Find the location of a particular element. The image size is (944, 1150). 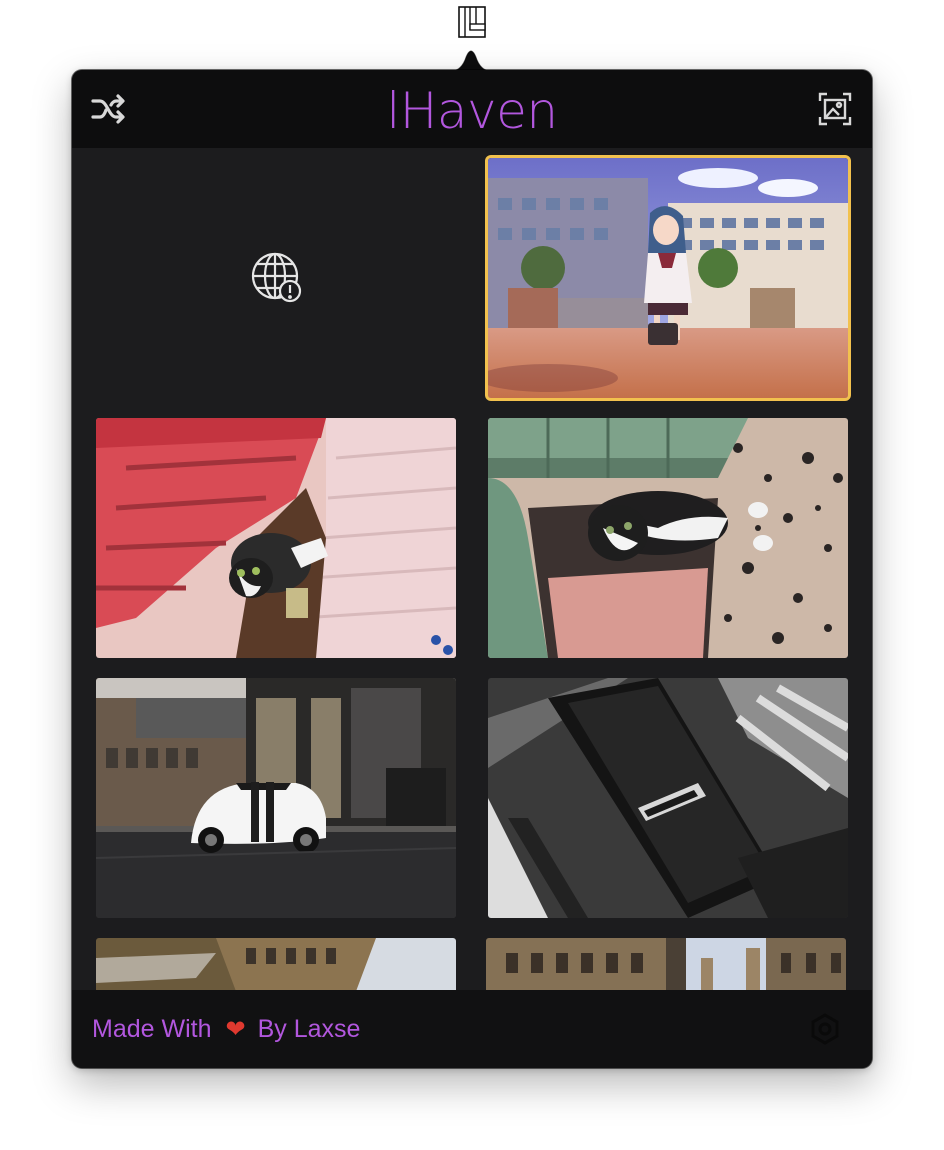

header-bar: lHaven is located at coordinates (472, 109).